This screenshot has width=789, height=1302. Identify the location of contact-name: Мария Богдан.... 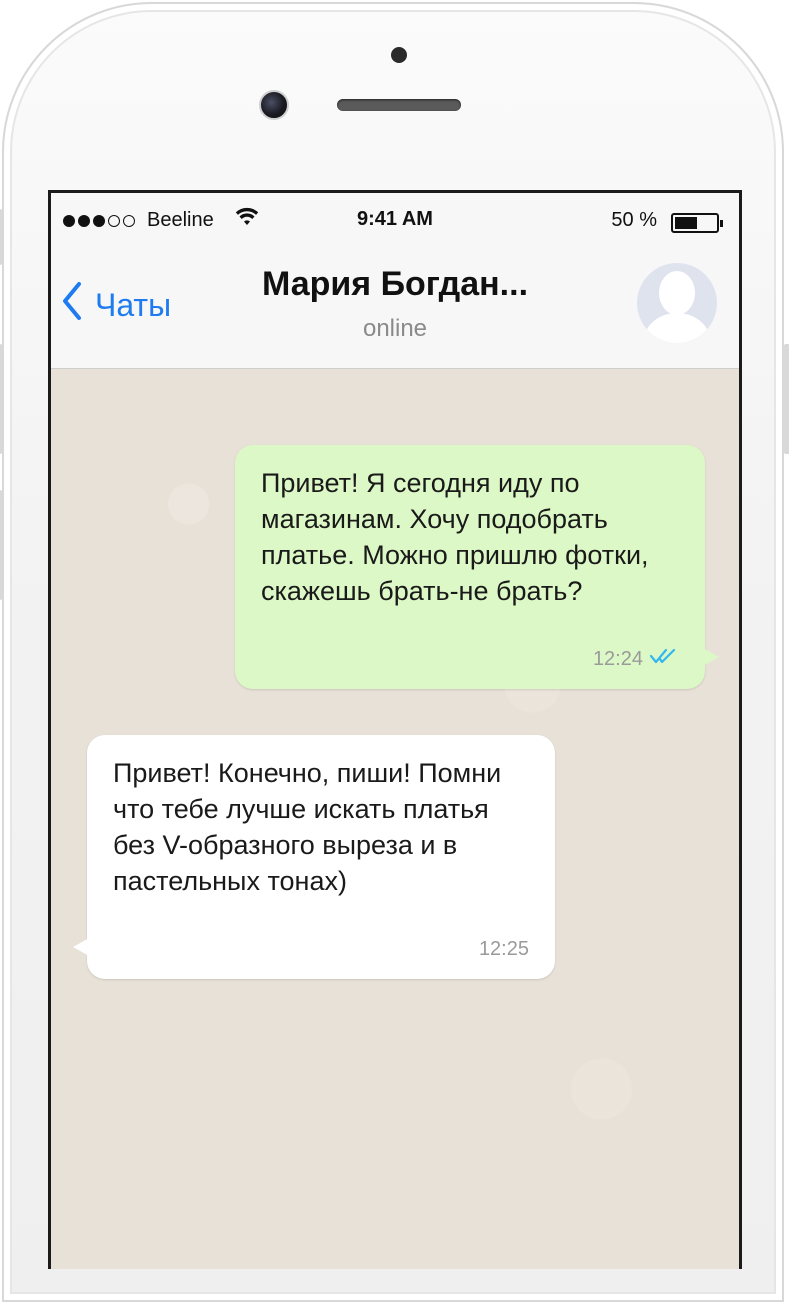
(395, 284).